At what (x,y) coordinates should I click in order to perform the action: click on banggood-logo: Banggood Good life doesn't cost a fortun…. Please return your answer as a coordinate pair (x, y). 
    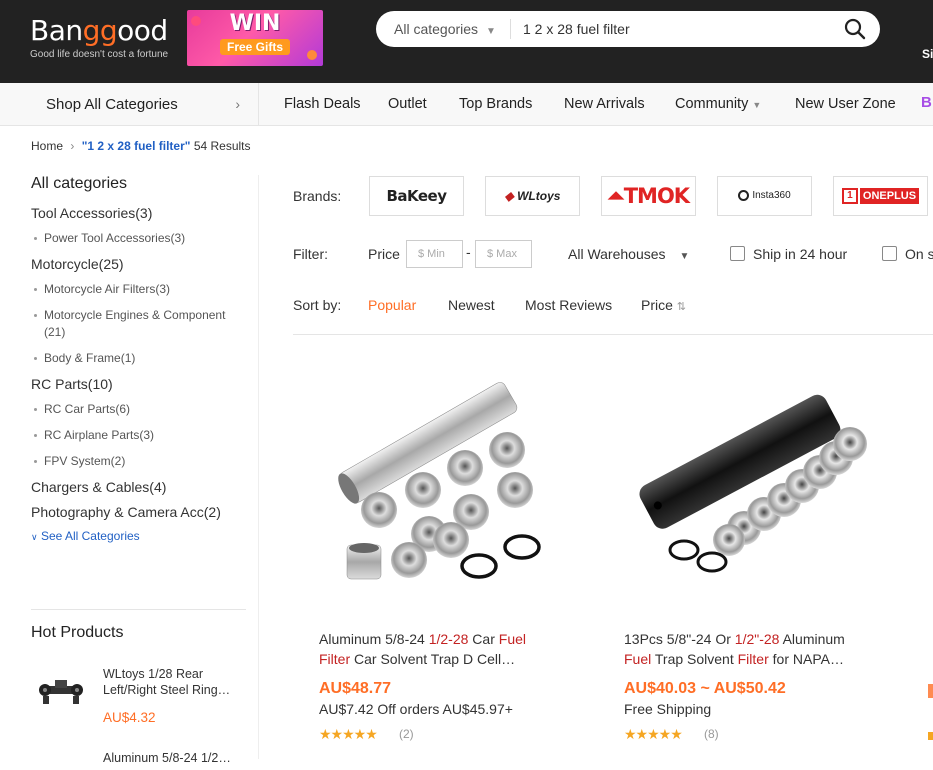
    Looking at the image, I should click on (99, 37).